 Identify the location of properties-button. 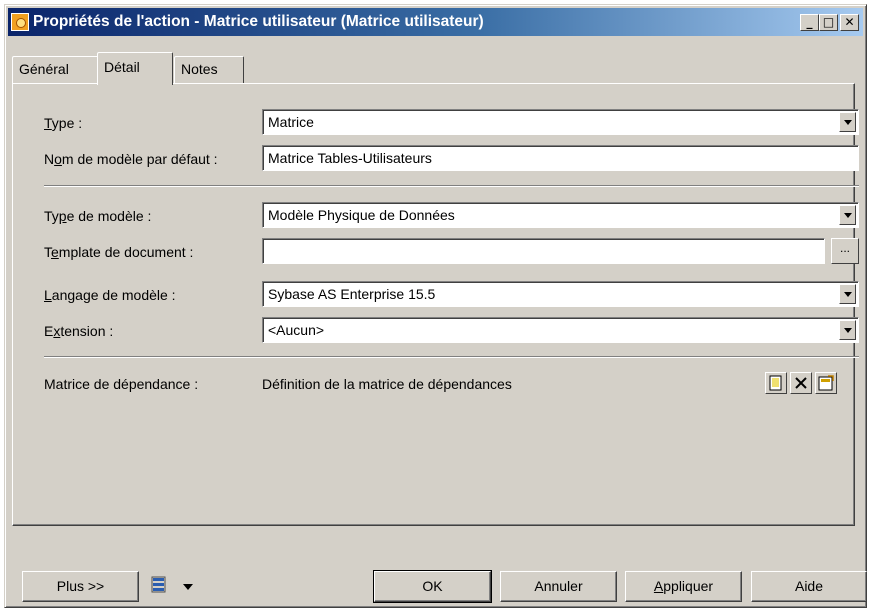
(826, 383).